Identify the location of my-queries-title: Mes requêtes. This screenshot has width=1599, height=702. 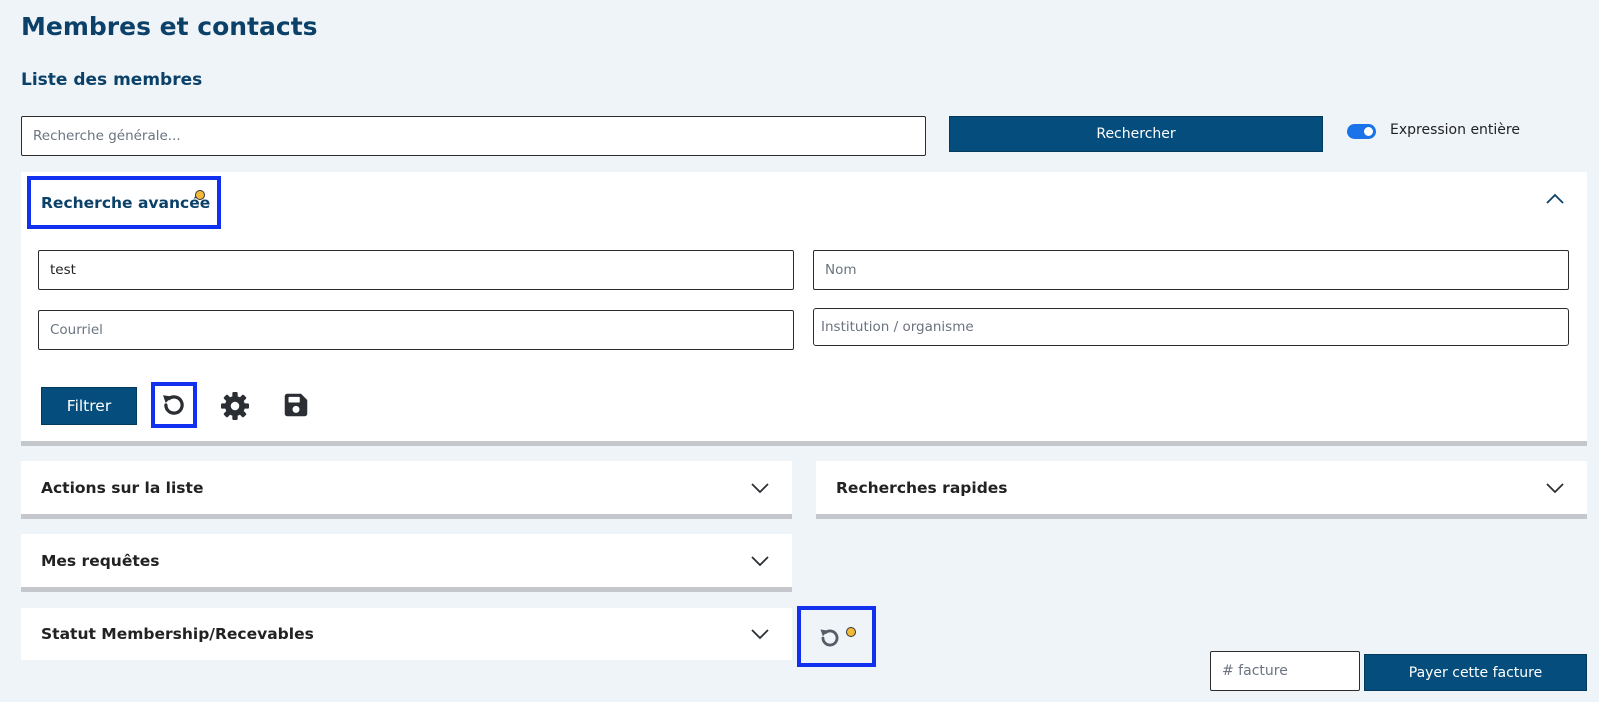
(100, 561).